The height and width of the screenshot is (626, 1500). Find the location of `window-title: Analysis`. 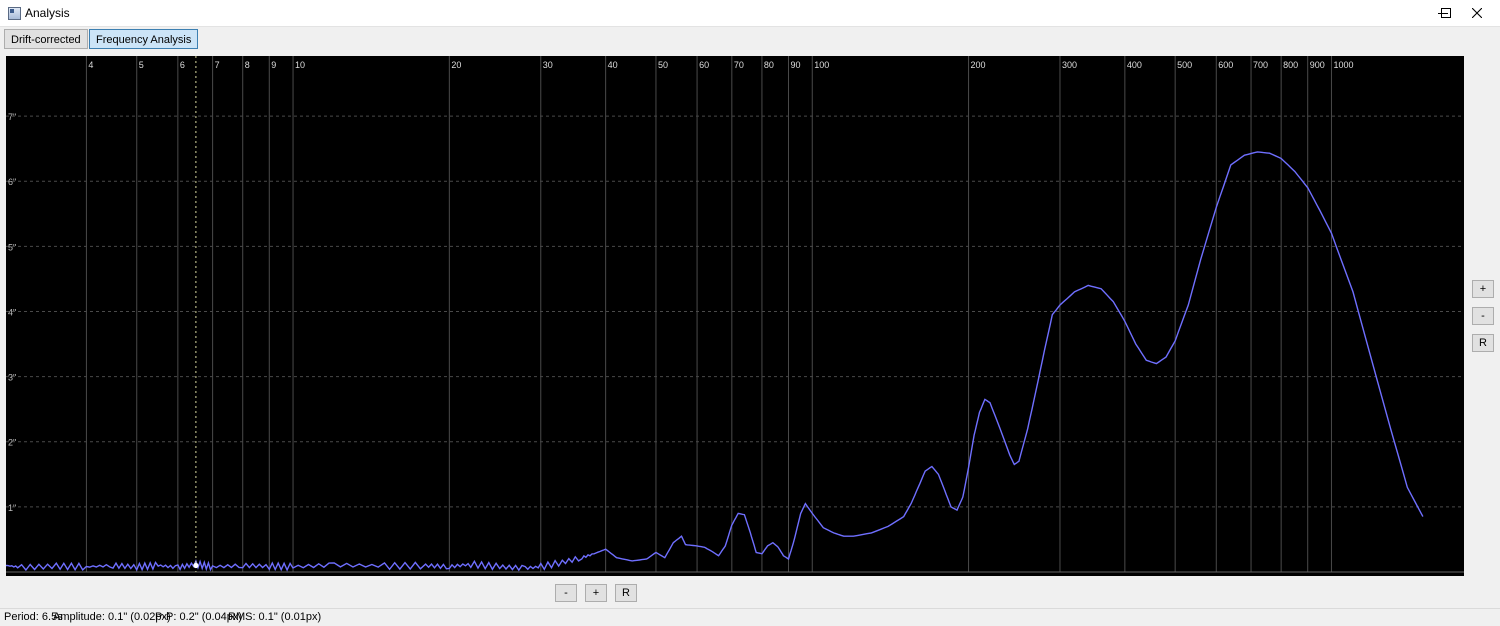

window-title: Analysis is located at coordinates (47, 13).